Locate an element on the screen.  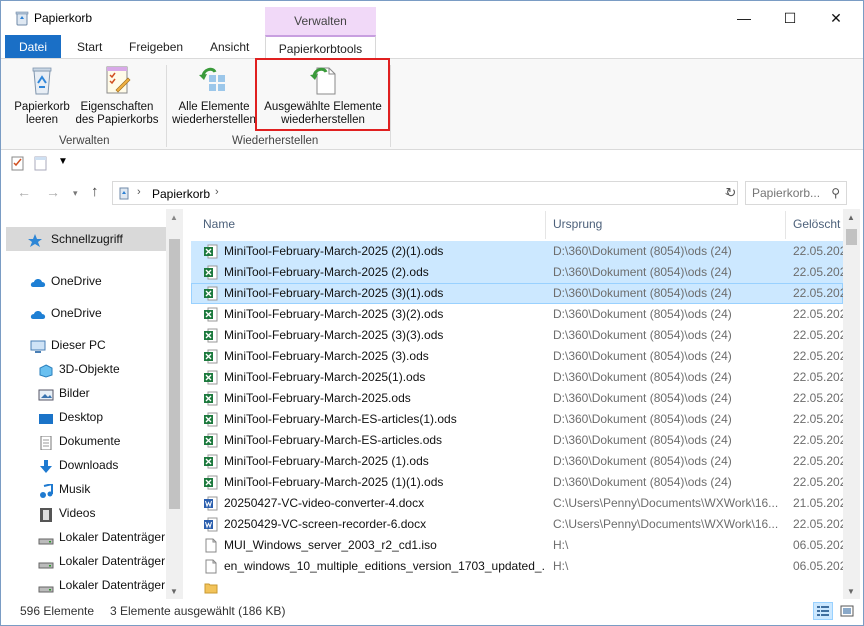
file-name: MiniTool-February-March-2025 (3)(1).ods is located at coordinates (334, 293).